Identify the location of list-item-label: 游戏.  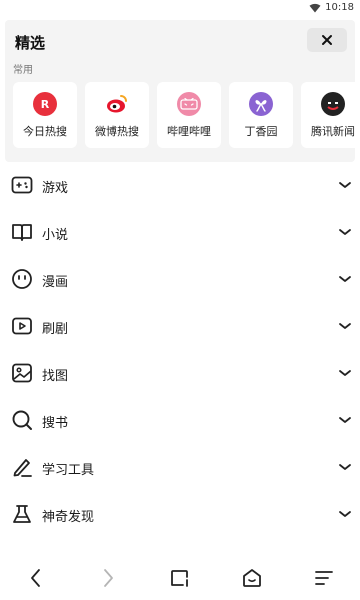
(55, 188).